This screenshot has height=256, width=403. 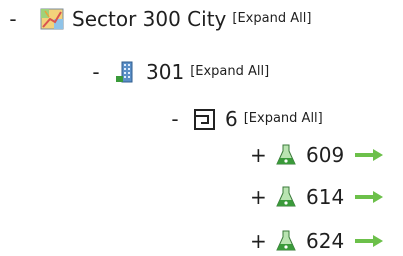 I want to click on node-label: 609, so click(x=325, y=155).